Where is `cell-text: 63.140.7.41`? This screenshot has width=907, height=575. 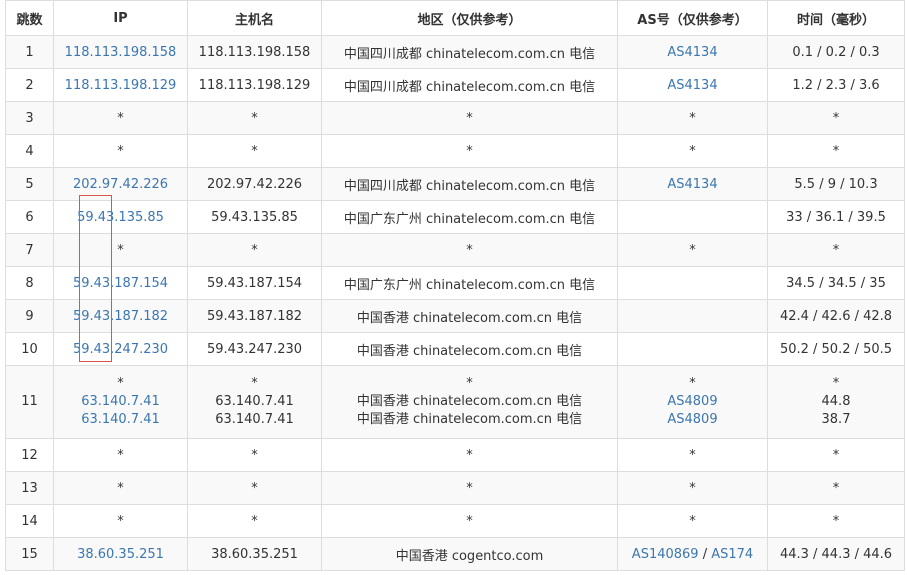
cell-text: 63.140.7.41 is located at coordinates (254, 401).